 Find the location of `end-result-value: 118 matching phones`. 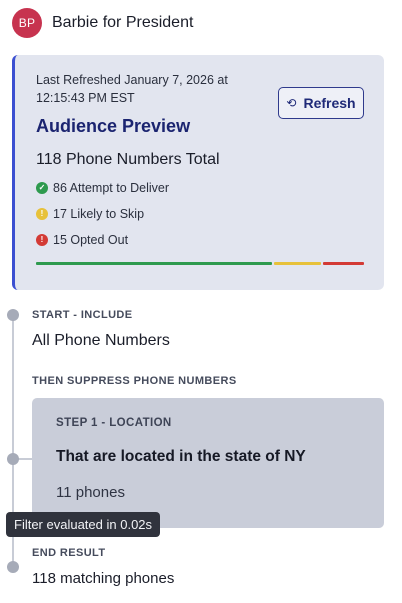

end-result-value: 118 matching phones is located at coordinates (103, 578).